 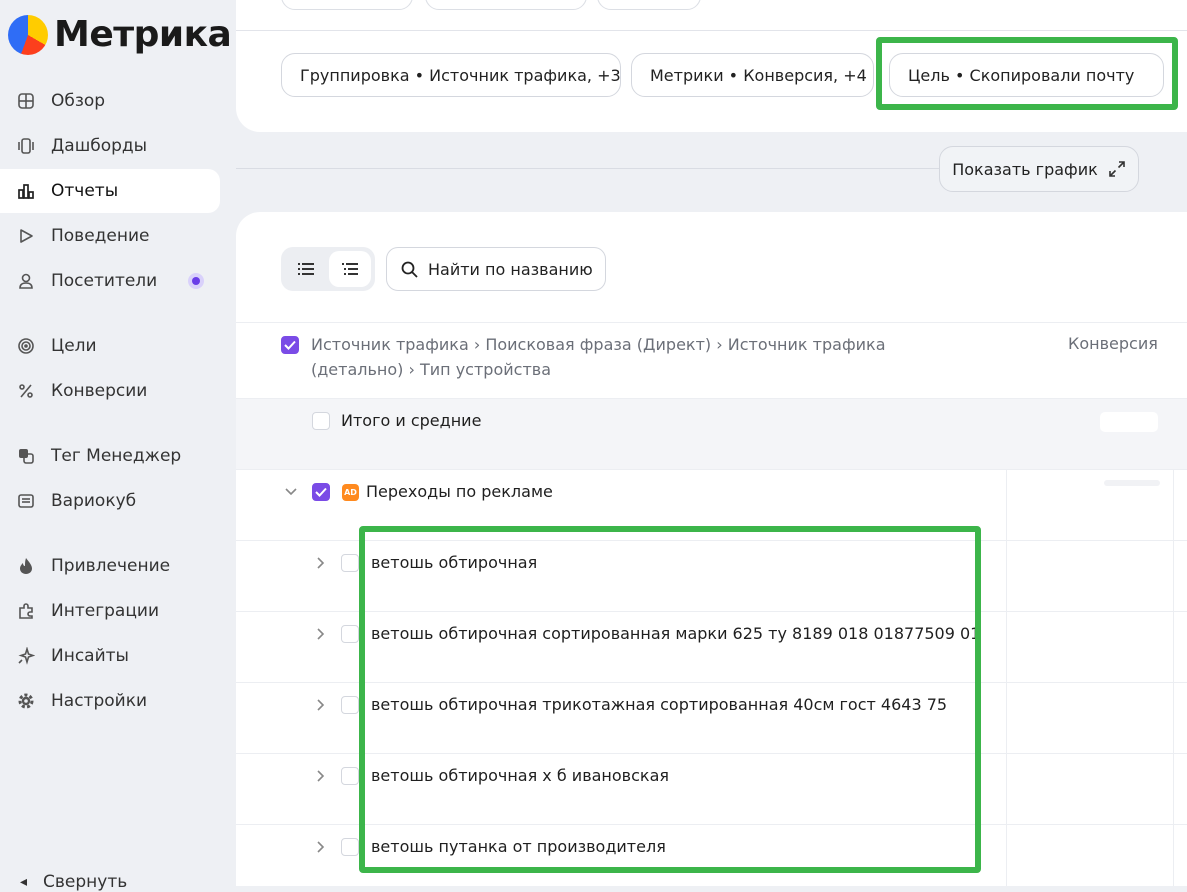 I want to click on sidebar-item-acquisition: Привлечение, so click(x=110, y=566).